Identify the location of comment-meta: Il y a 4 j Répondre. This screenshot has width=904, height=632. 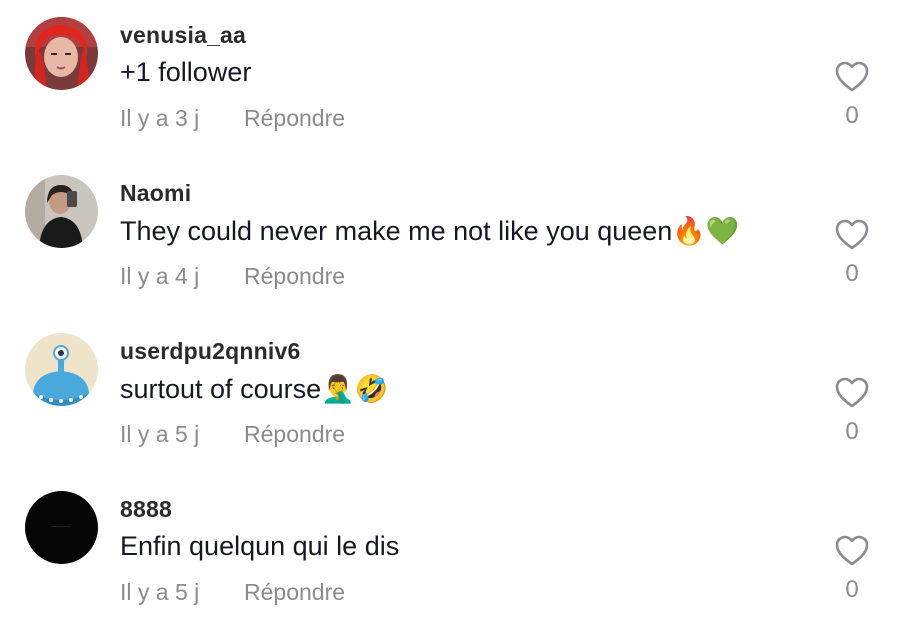
(232, 276).